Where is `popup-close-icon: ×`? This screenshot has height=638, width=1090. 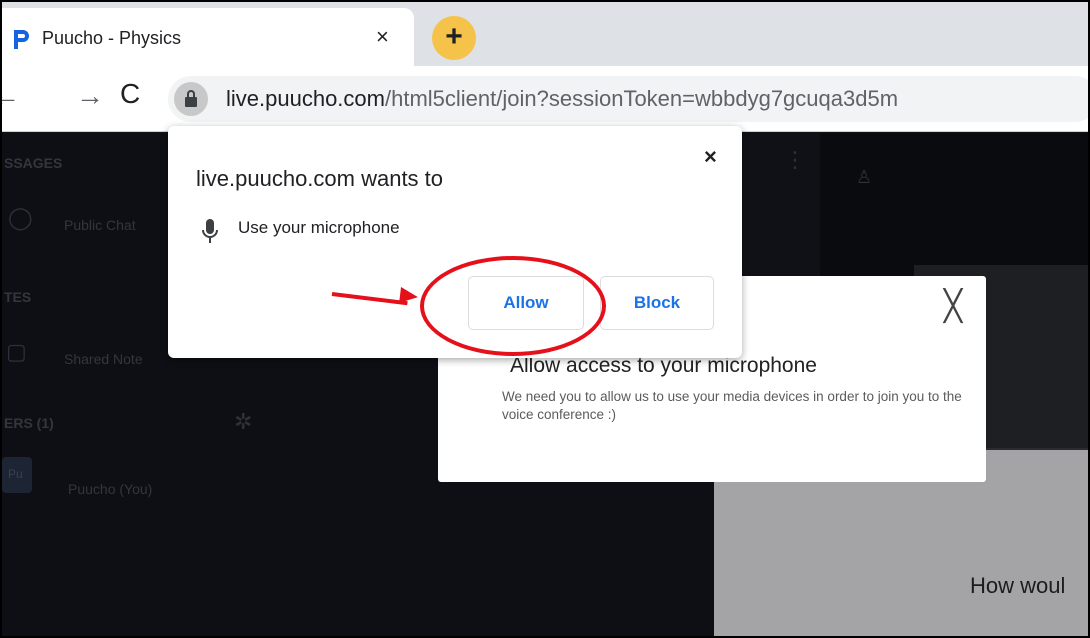
popup-close-icon: × is located at coordinates (710, 157).